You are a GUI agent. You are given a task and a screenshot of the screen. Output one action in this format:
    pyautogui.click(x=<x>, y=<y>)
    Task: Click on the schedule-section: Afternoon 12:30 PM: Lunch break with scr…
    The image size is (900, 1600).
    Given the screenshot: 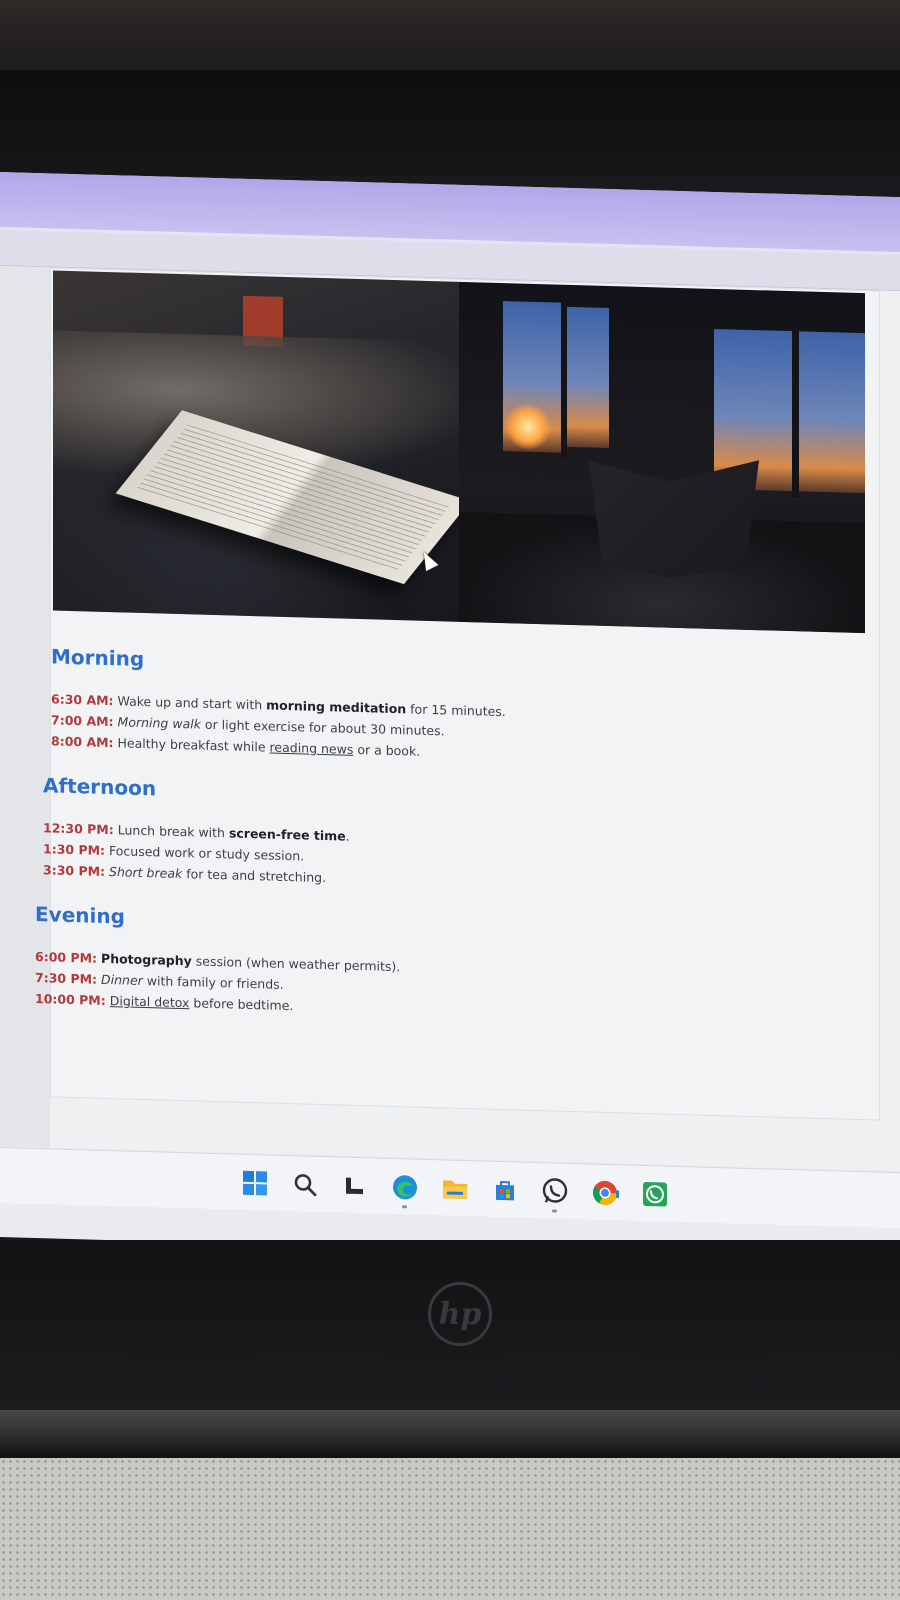 What is the action you would take?
    pyautogui.click(x=453, y=838)
    